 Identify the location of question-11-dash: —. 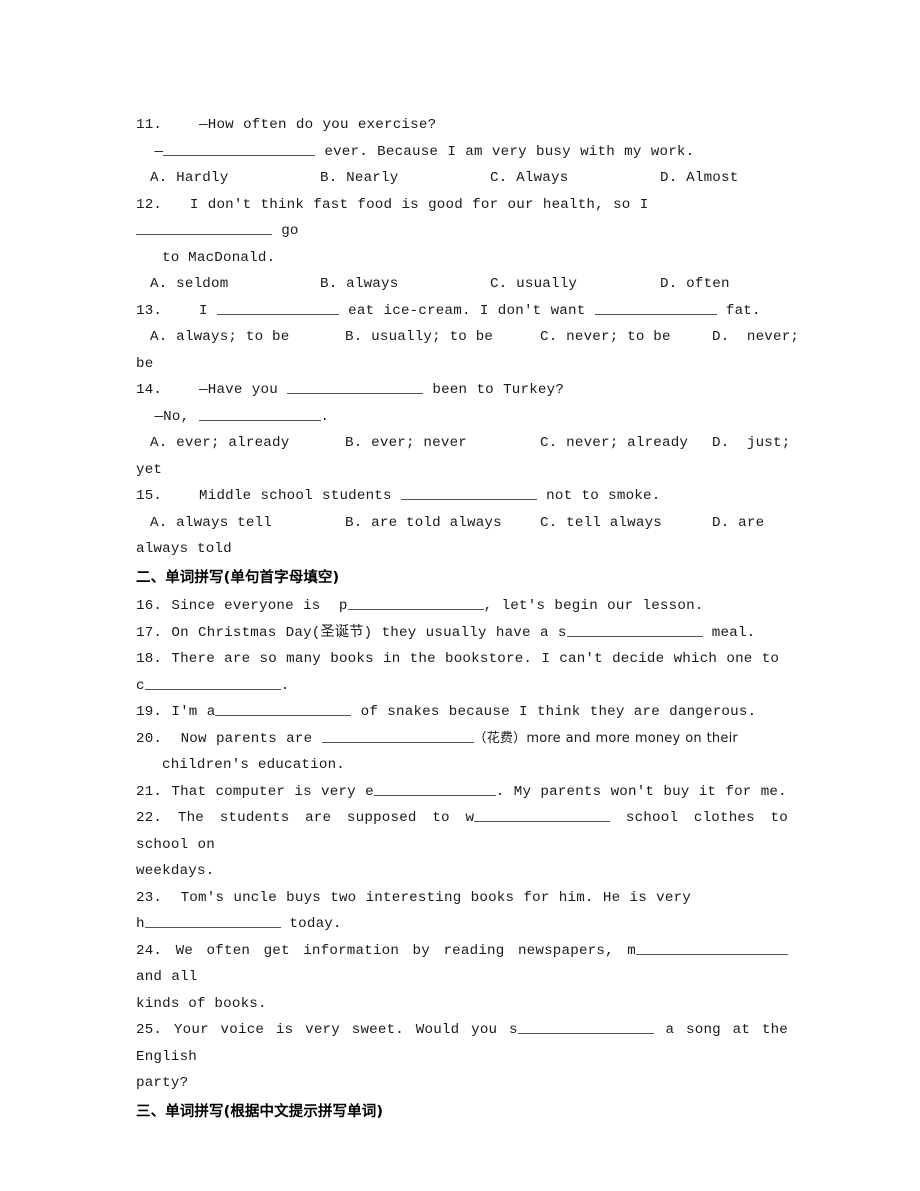
(159, 151).